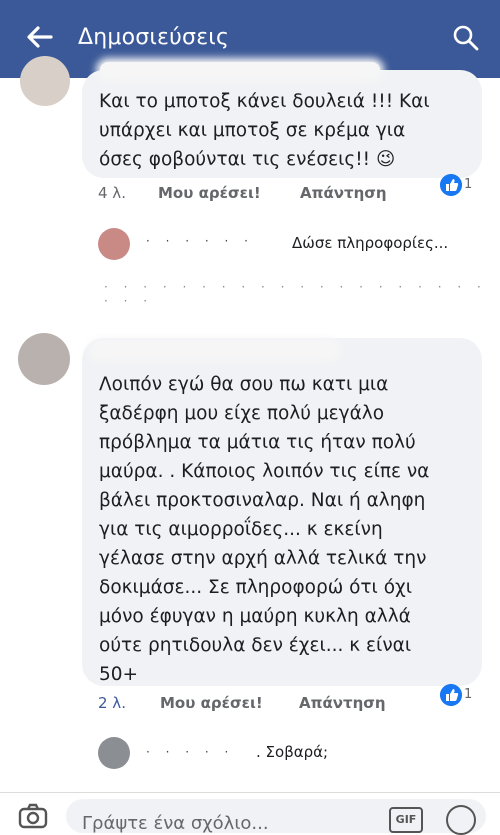 The image size is (500, 835). Describe the element at coordinates (200, 241) in the screenshot. I see `redacted-author: · · · · · ·` at that location.